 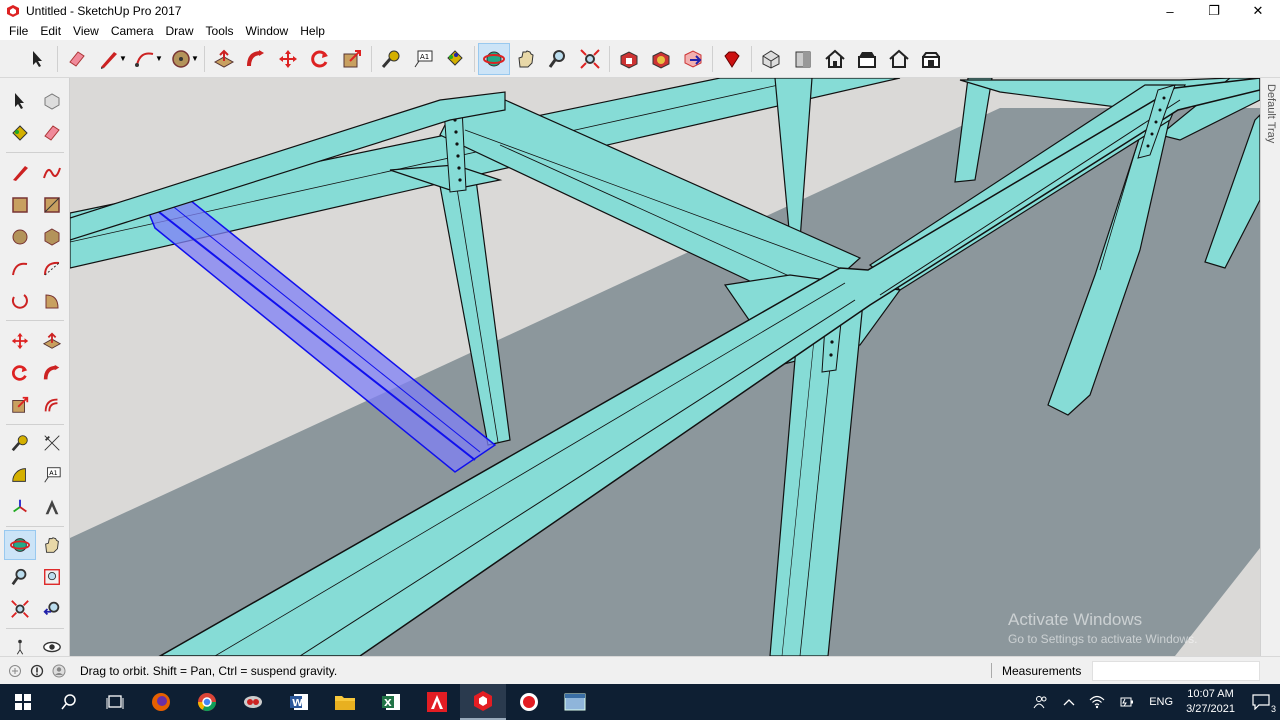 I want to click on pie-icon, so click(x=52, y=301).